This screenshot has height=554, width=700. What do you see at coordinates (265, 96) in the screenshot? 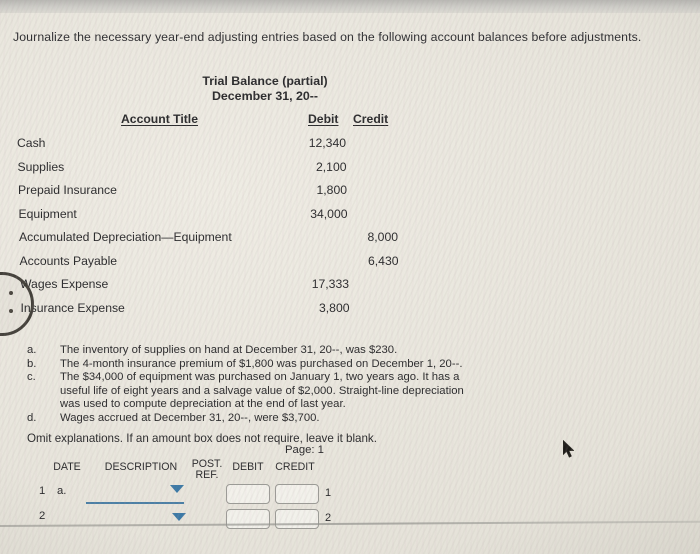
I see `trial-balance-title-line2: December 31, 20--` at bounding box center [265, 96].